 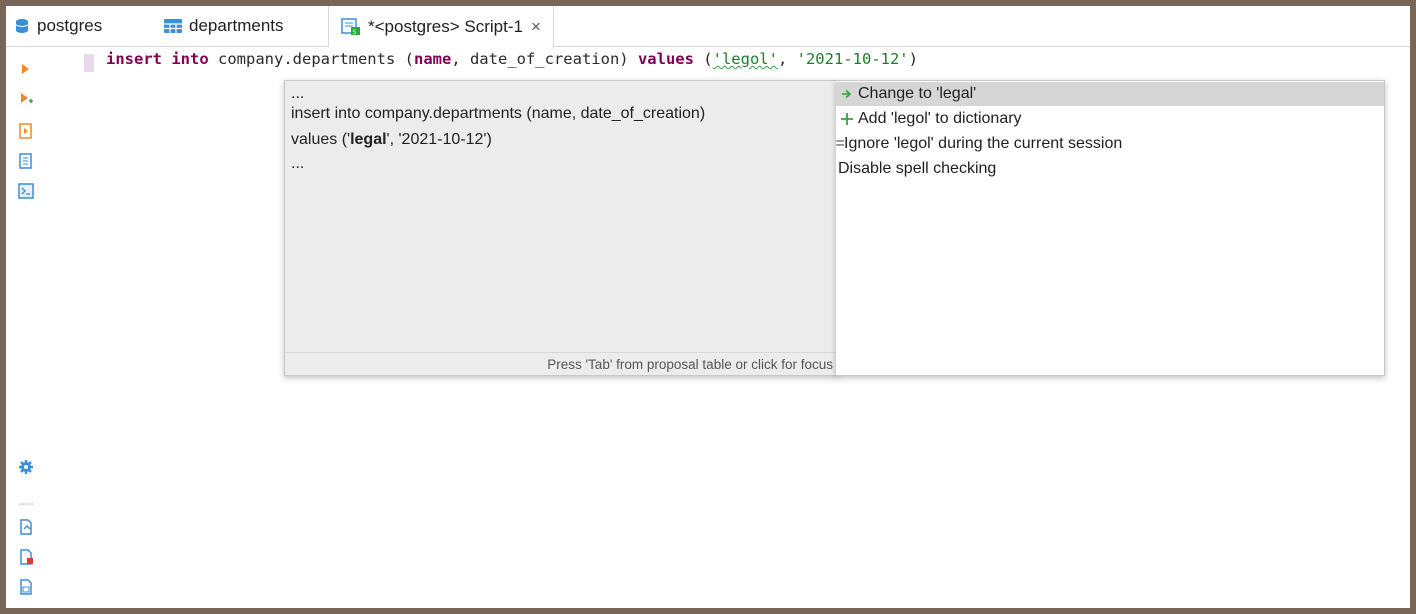 What do you see at coordinates (1110, 94) in the screenshot?
I see `proposal-change-to-legal: Change to 'legal'` at bounding box center [1110, 94].